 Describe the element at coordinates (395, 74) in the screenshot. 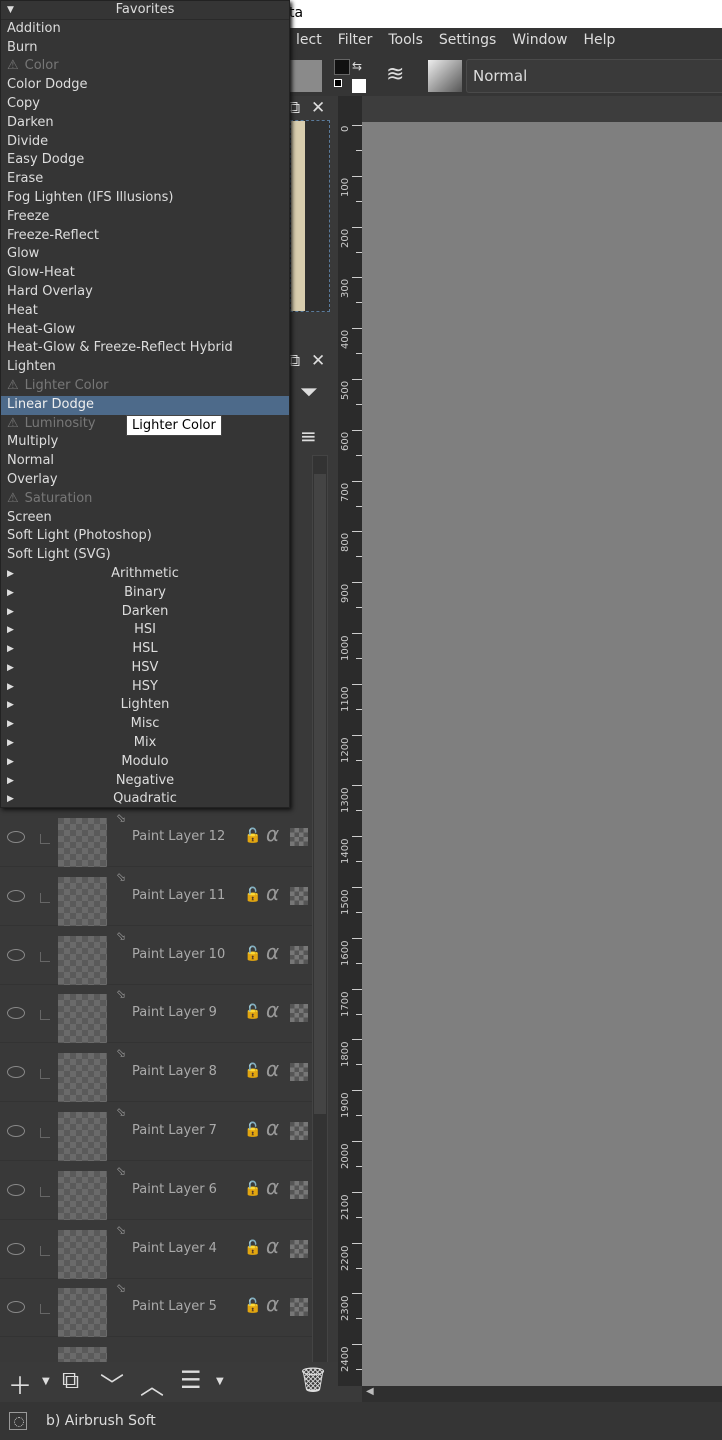

I see `brush-settings-icon: ≋` at that location.